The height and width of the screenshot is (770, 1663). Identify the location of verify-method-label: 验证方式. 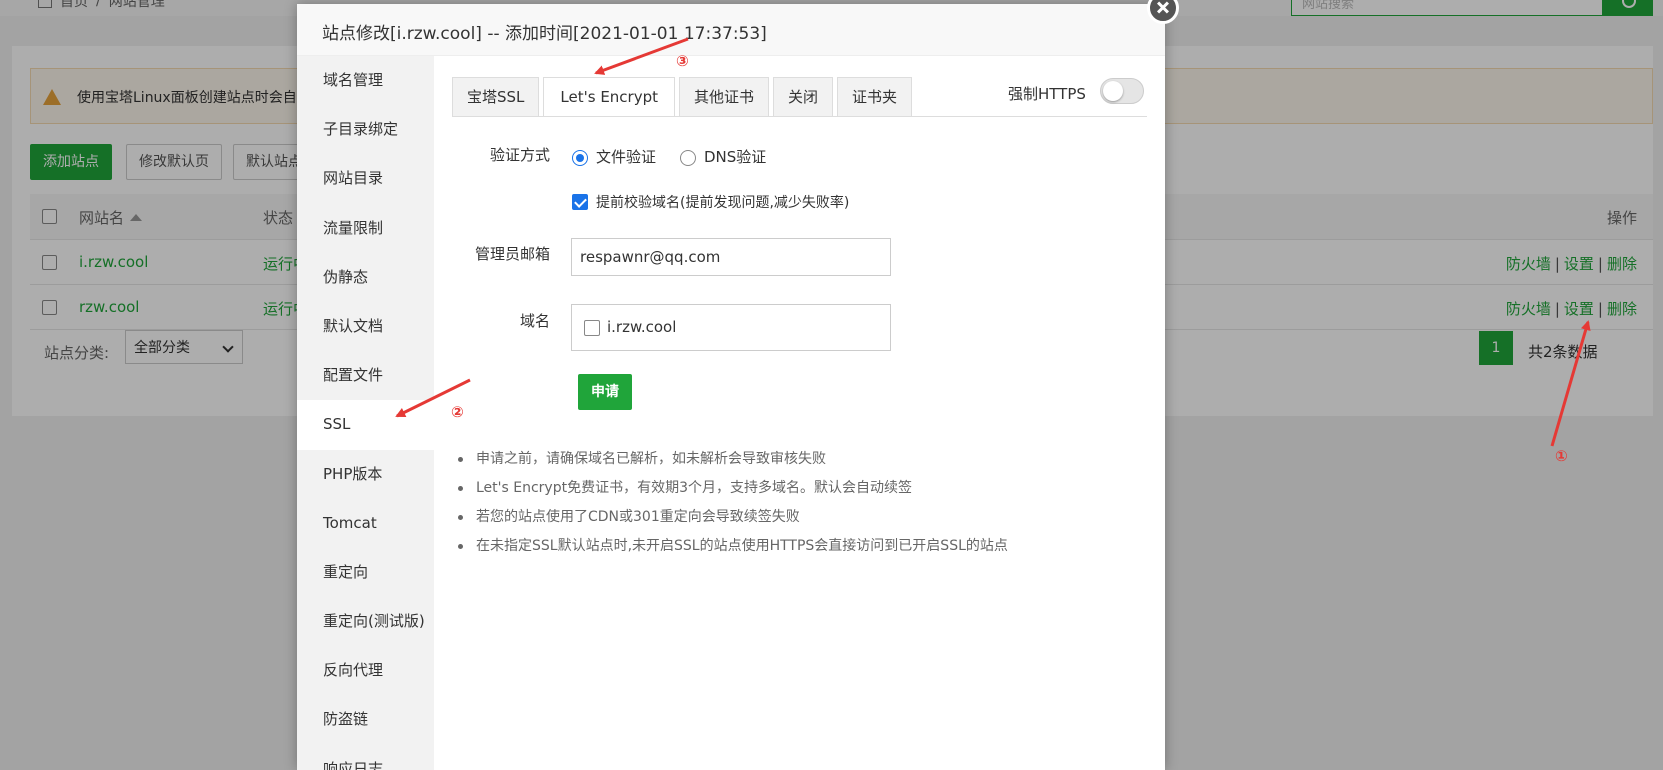
(519, 155).